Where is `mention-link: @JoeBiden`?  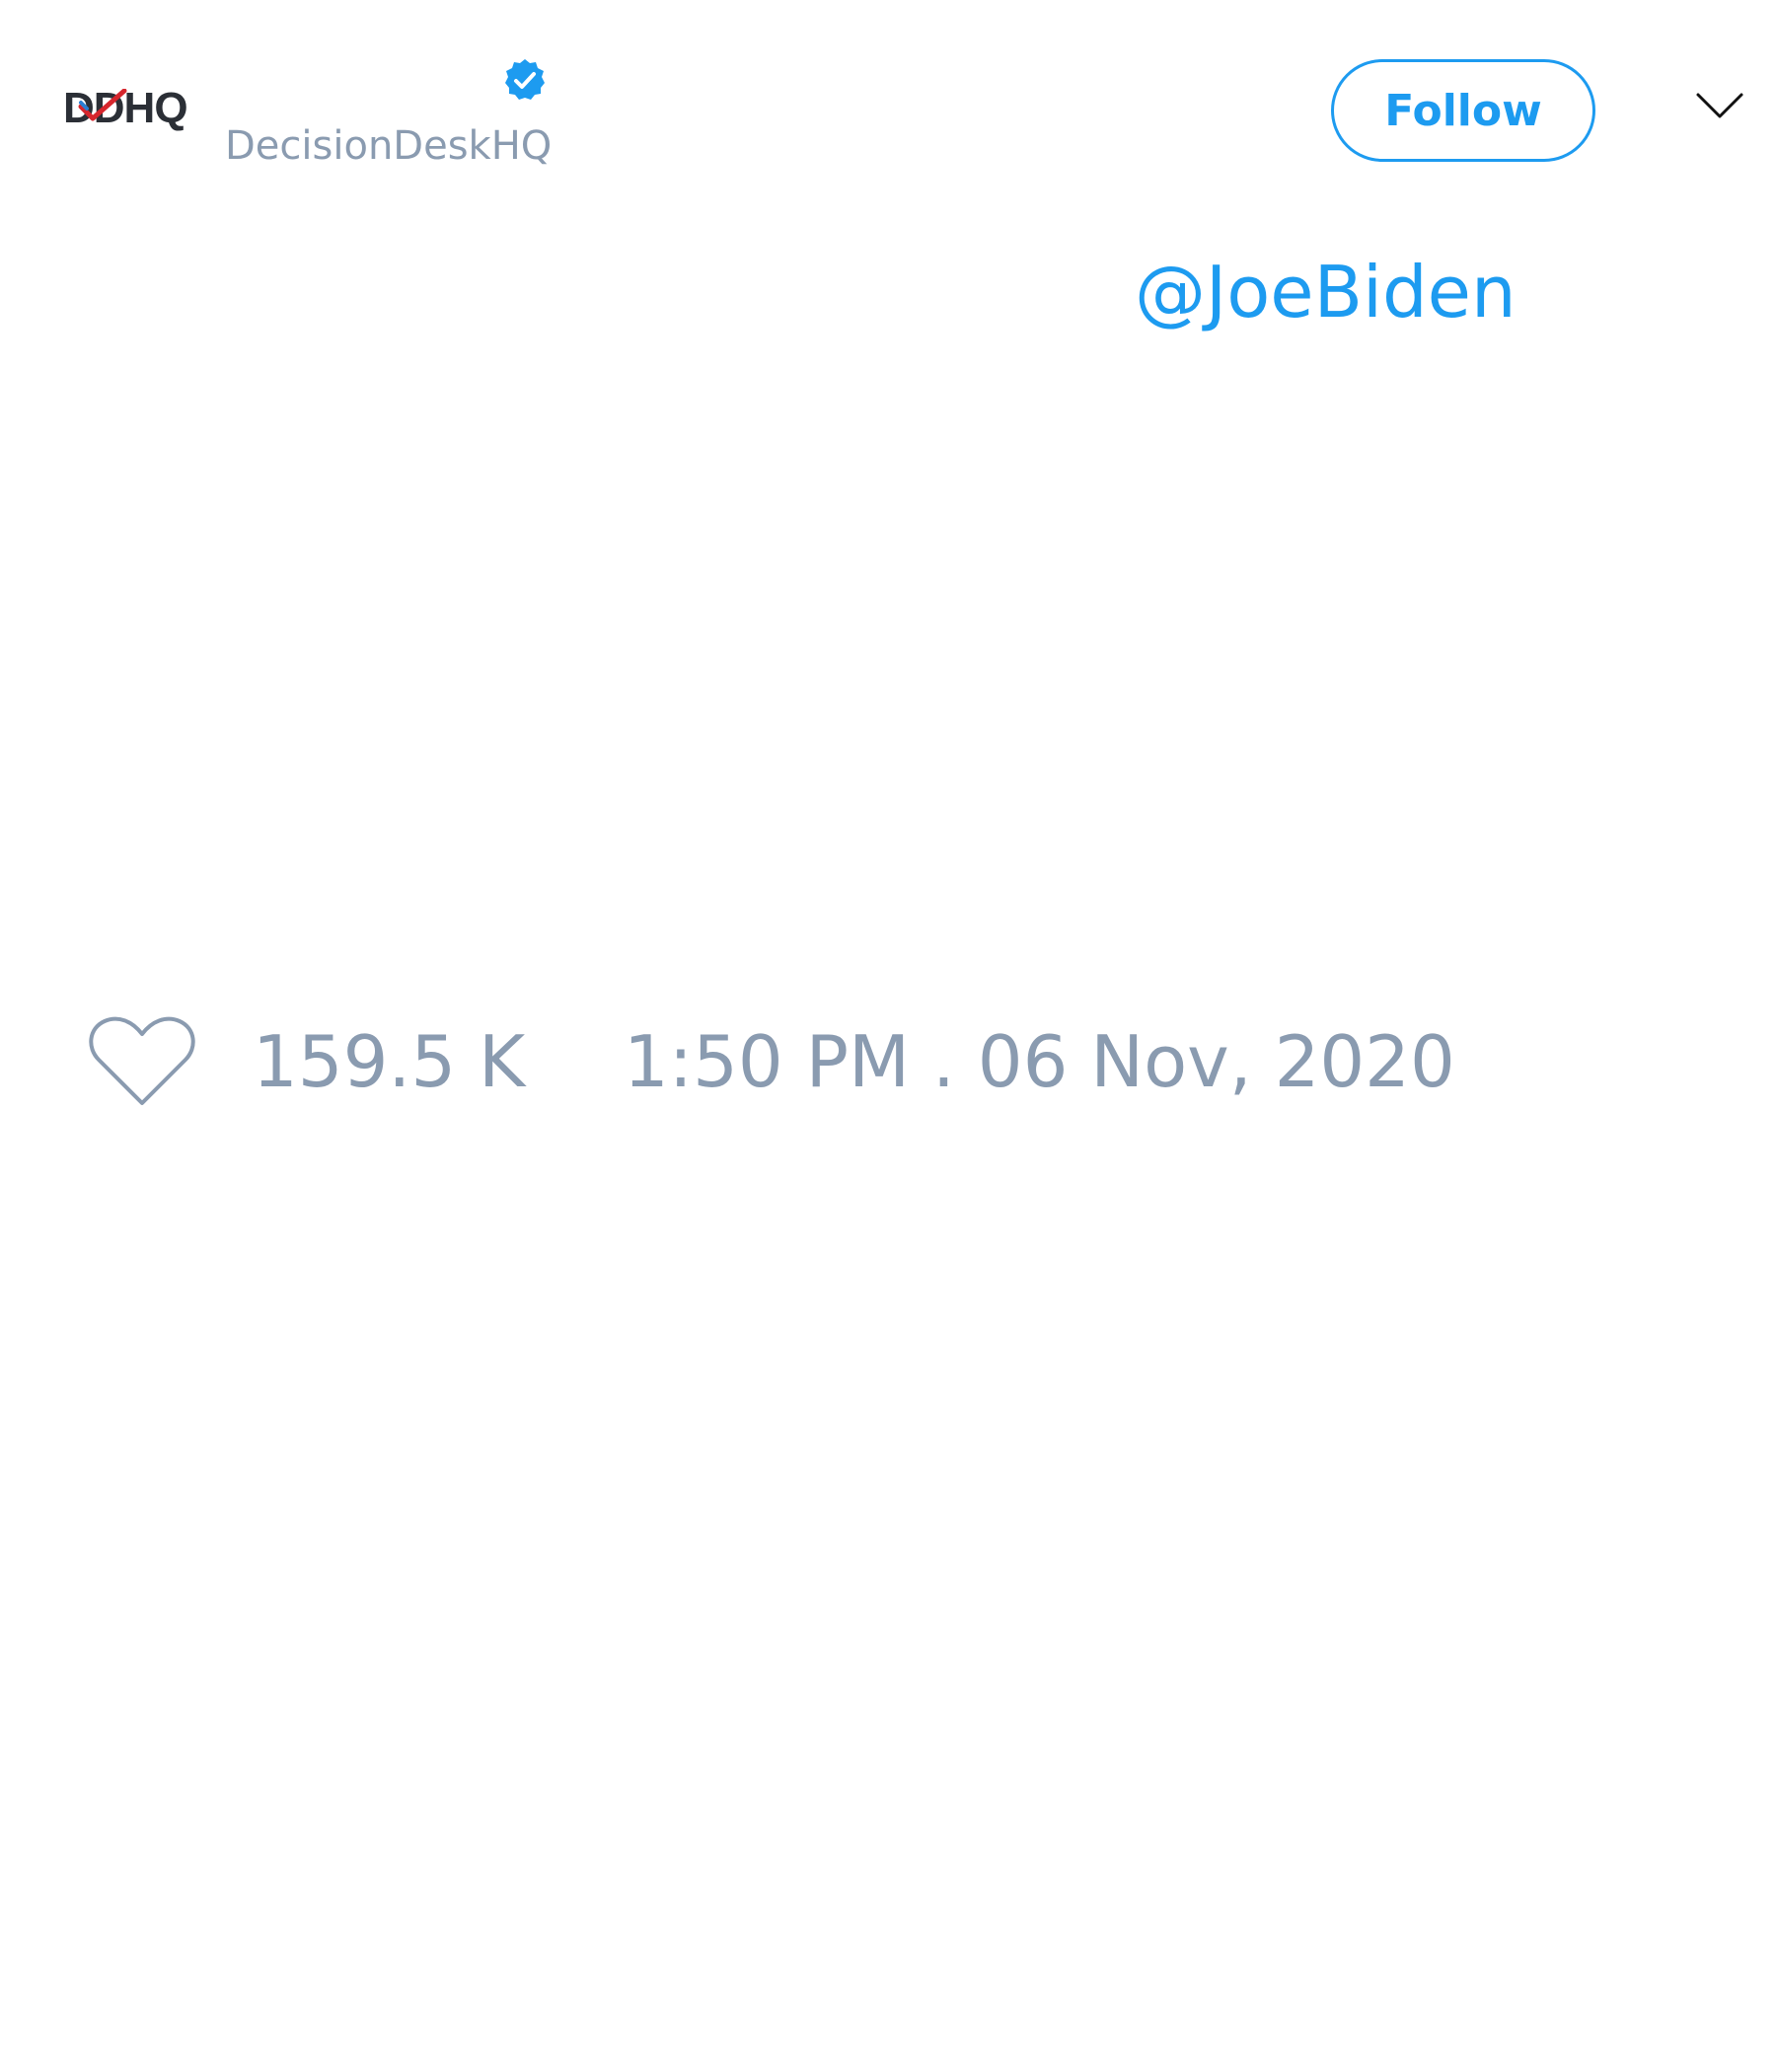 mention-link: @JoeBiden is located at coordinates (1326, 292).